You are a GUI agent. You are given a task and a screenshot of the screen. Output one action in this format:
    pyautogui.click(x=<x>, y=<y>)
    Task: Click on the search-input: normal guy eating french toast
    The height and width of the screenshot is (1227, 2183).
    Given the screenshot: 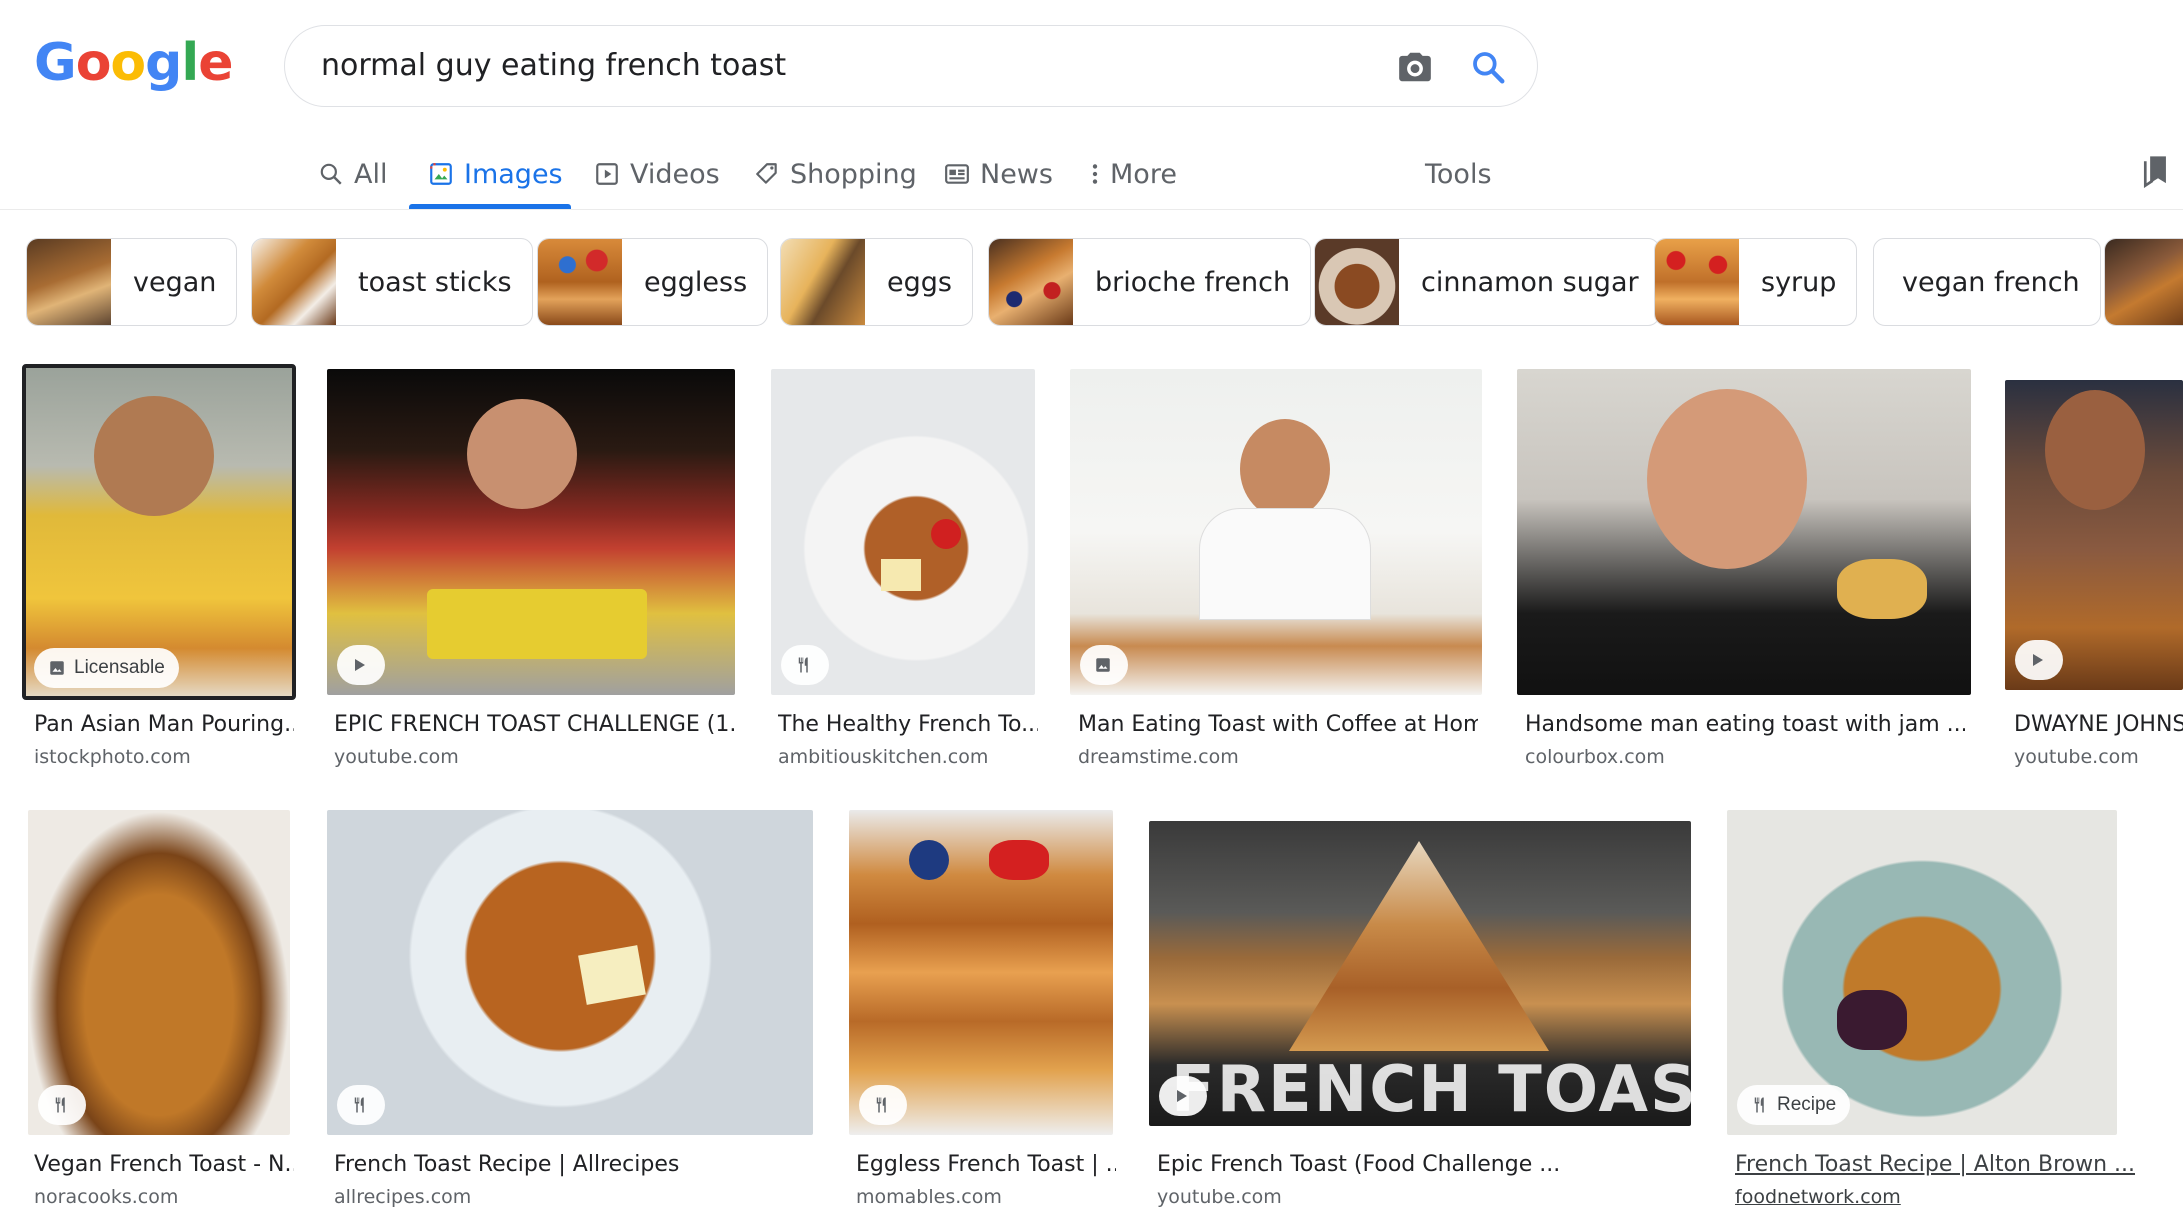 What is the action you would take?
    pyautogui.click(x=553, y=65)
    